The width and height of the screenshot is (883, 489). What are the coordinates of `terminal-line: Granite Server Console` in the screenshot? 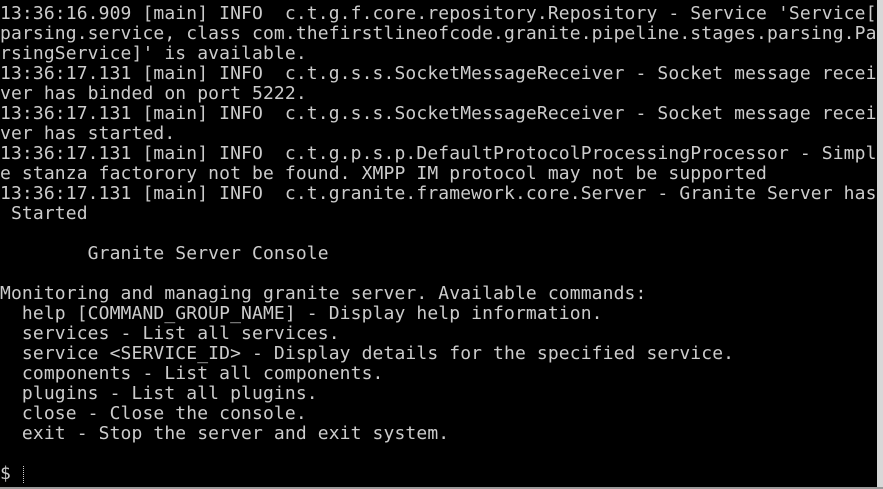 It's located at (164, 253).